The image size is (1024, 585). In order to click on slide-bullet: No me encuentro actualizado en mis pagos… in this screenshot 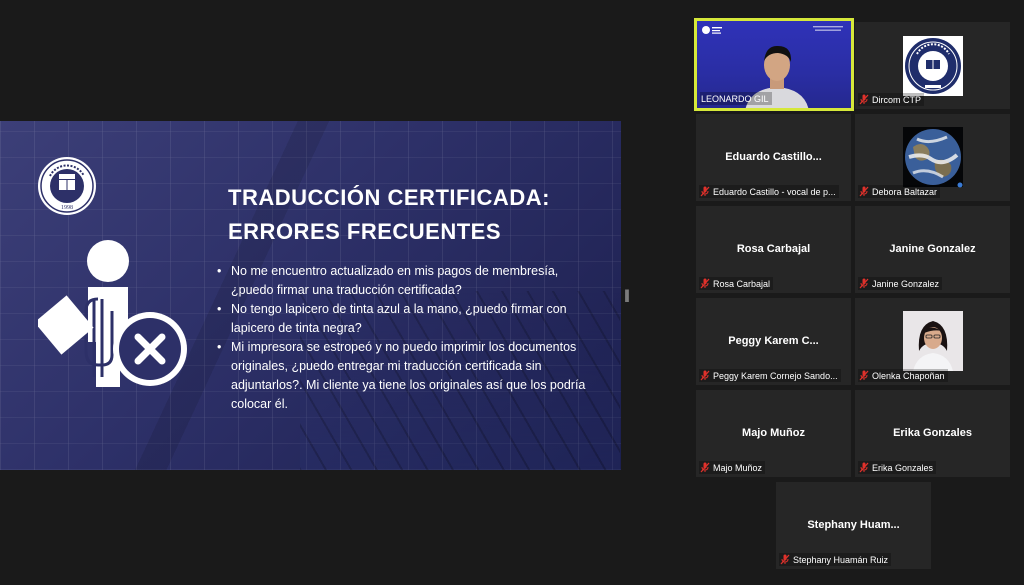, I will do `click(402, 281)`.